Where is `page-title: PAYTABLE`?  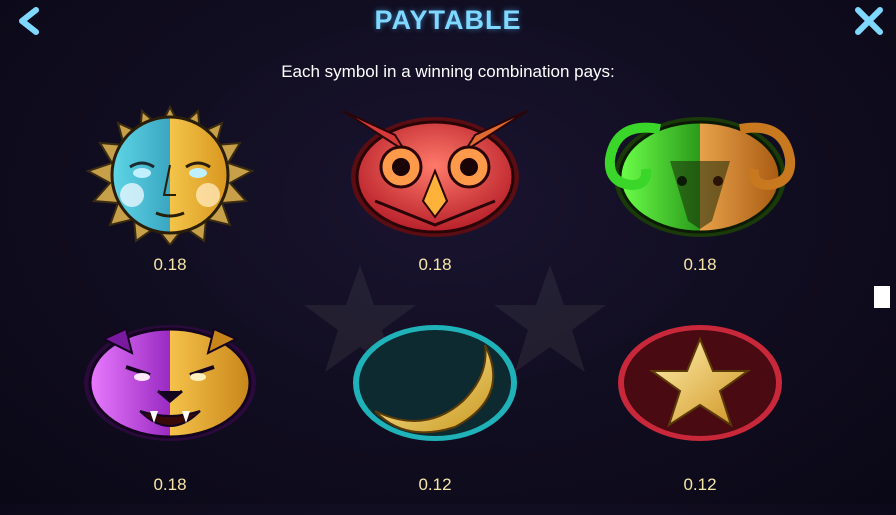 page-title: PAYTABLE is located at coordinates (448, 20).